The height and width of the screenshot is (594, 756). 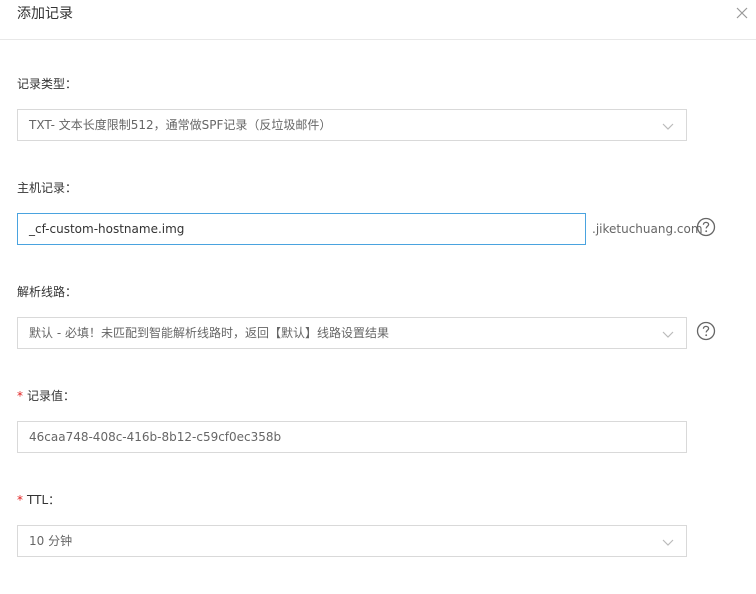 What do you see at coordinates (209, 333) in the screenshot?
I see `resolution-line-value: 默认 - 必填！未匹配到智能解析线路时，返回【默认】线路设置结果` at bounding box center [209, 333].